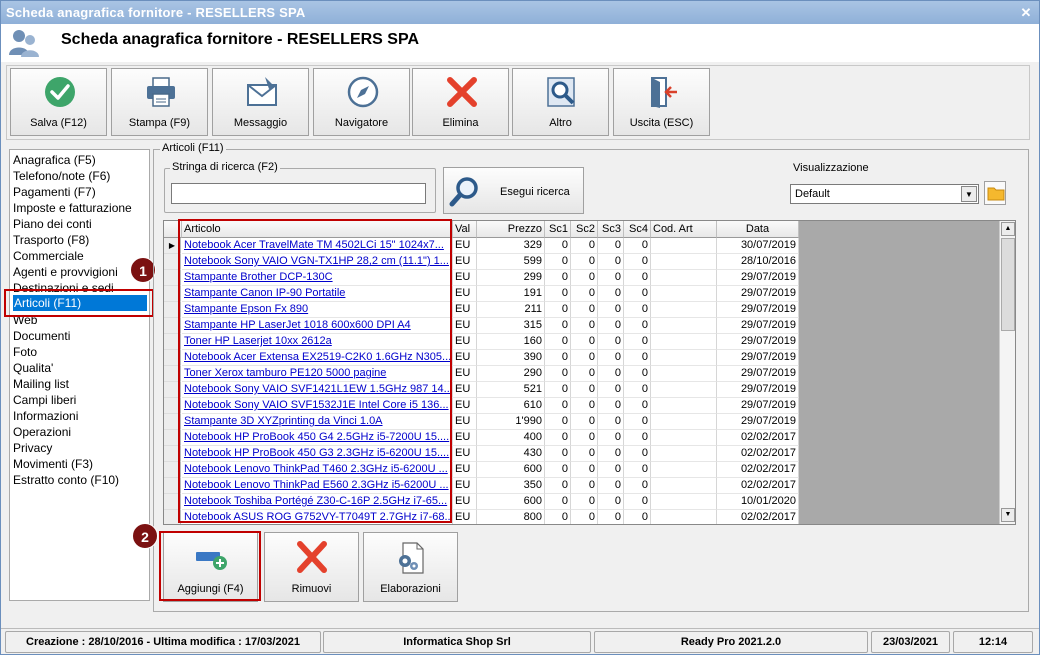 The image size is (1040, 655). What do you see at coordinates (560, 102) in the screenshot?
I see `other-button: Altro` at bounding box center [560, 102].